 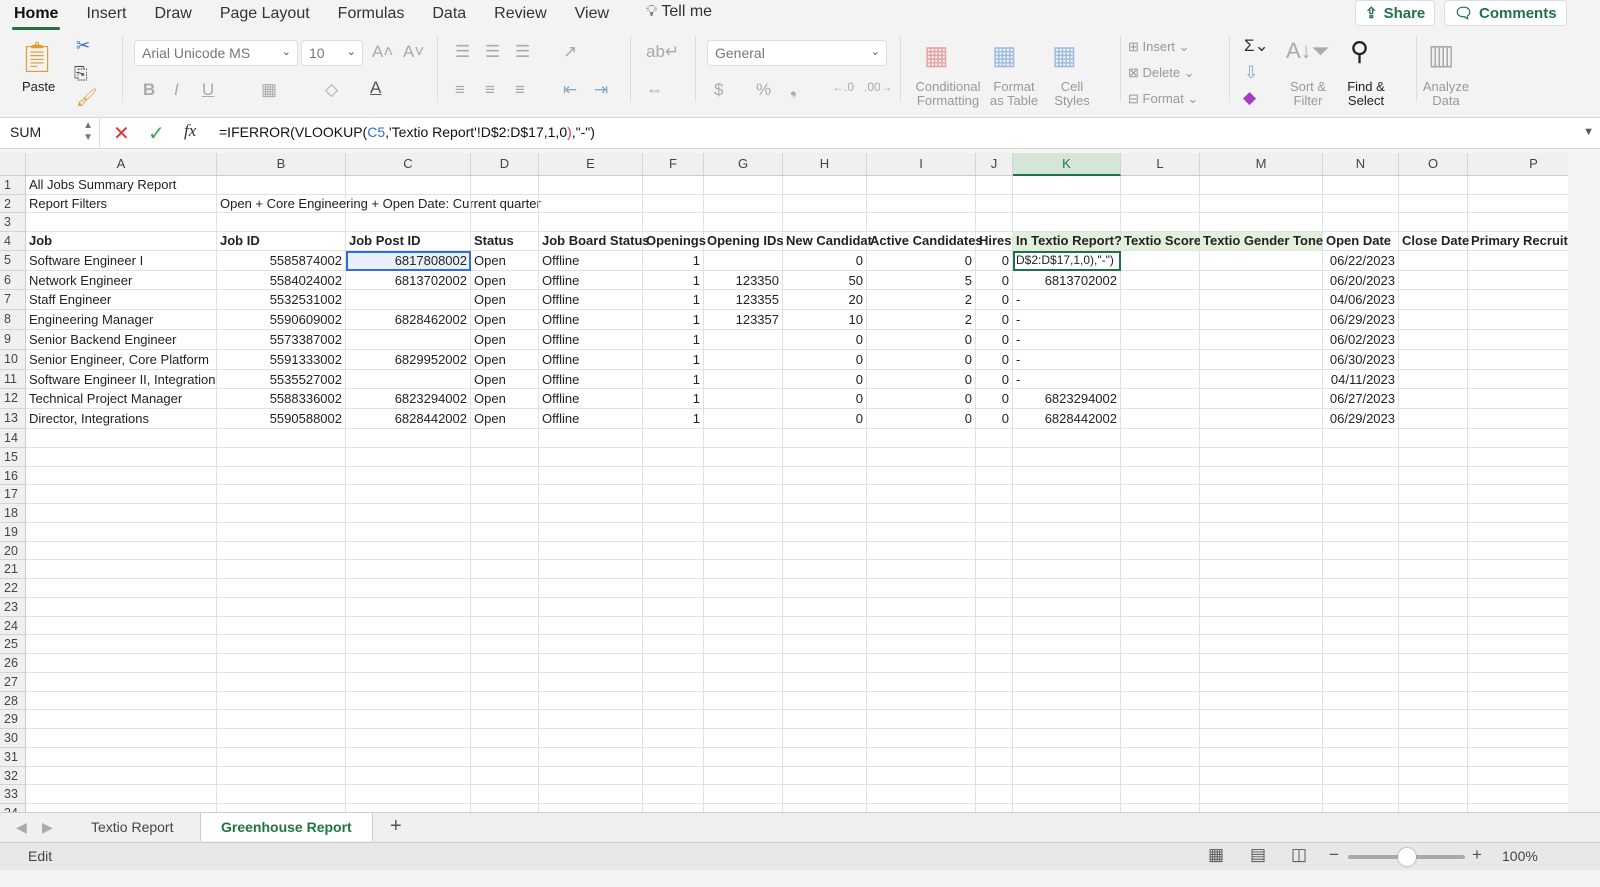 What do you see at coordinates (1261, 164) in the screenshot?
I see `column-header-M: M` at bounding box center [1261, 164].